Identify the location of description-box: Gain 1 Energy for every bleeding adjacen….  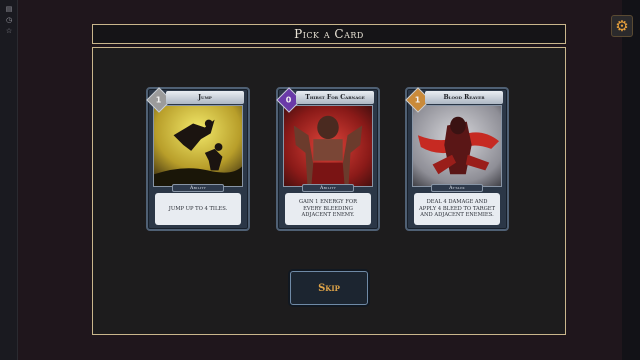
(328, 209).